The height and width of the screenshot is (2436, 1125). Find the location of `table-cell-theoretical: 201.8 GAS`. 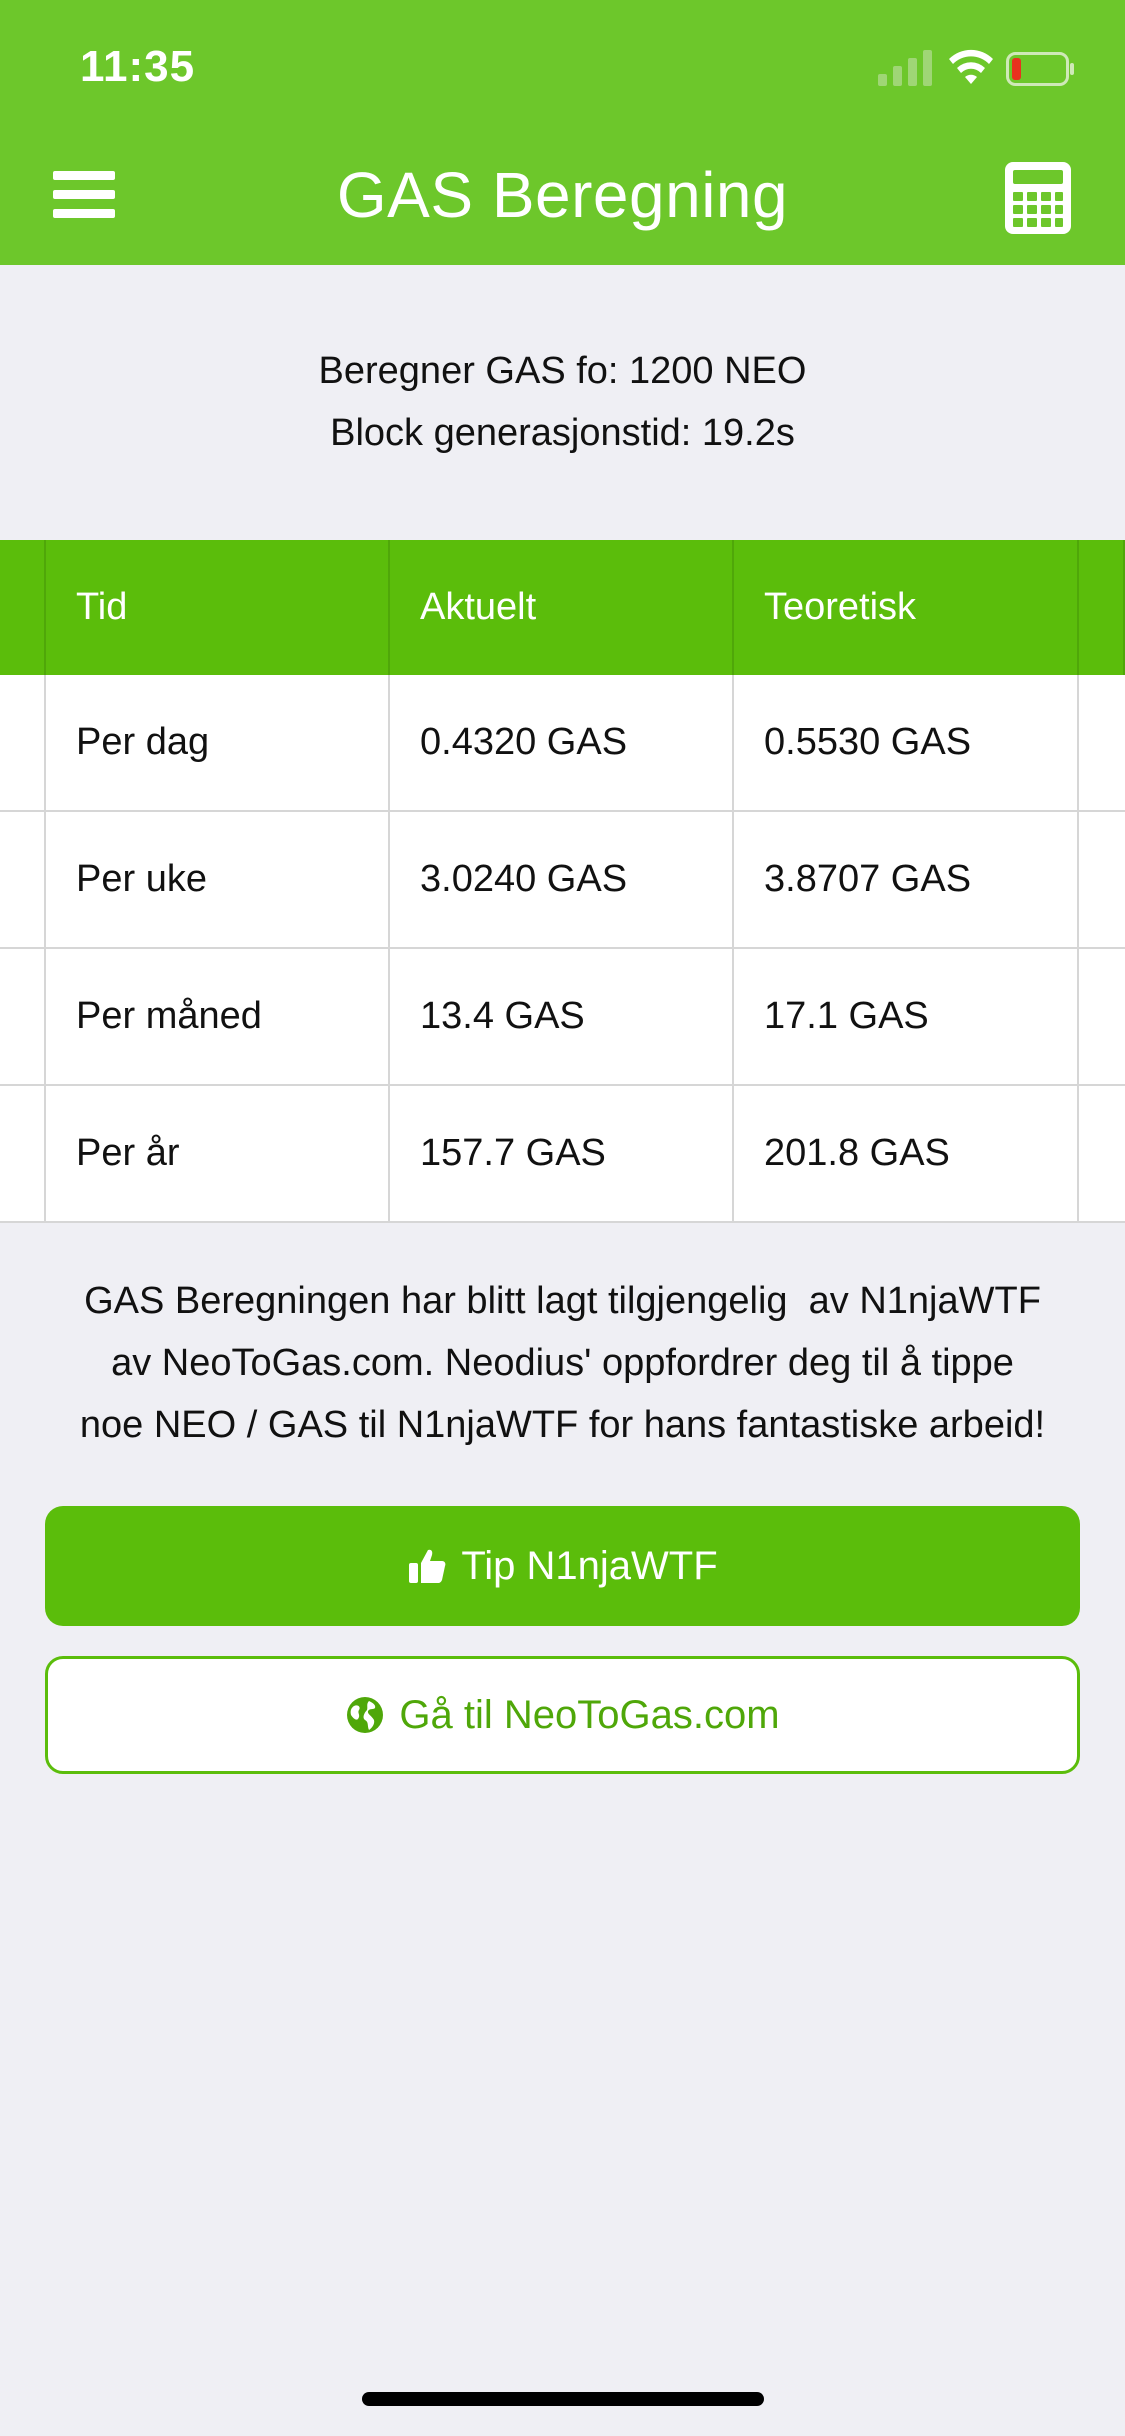

table-cell-theoretical: 201.8 GAS is located at coordinates (906, 1153).